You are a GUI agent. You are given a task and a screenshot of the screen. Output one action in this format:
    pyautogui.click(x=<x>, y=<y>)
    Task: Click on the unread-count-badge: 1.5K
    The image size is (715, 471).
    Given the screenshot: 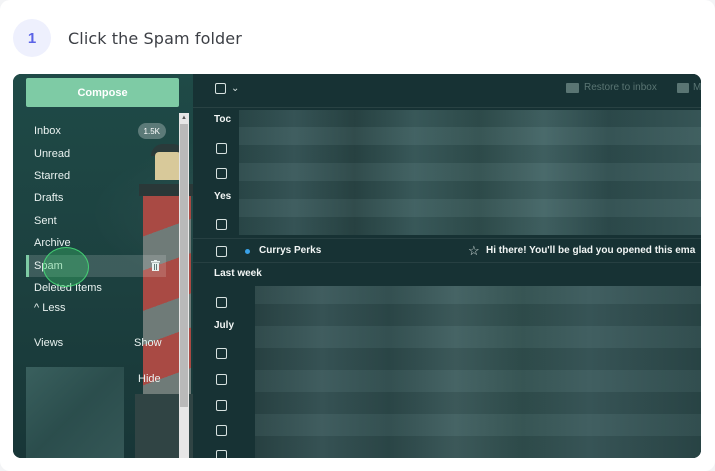 What is the action you would take?
    pyautogui.click(x=151, y=131)
    